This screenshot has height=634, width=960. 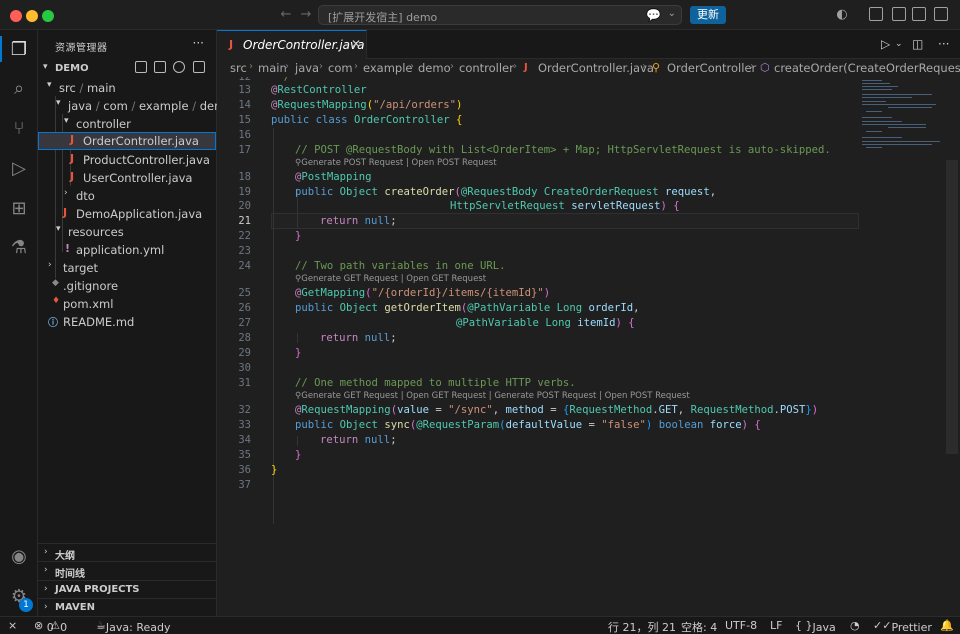 What do you see at coordinates (899, 14) in the screenshot?
I see `toggle-panel-icon` at bounding box center [899, 14].